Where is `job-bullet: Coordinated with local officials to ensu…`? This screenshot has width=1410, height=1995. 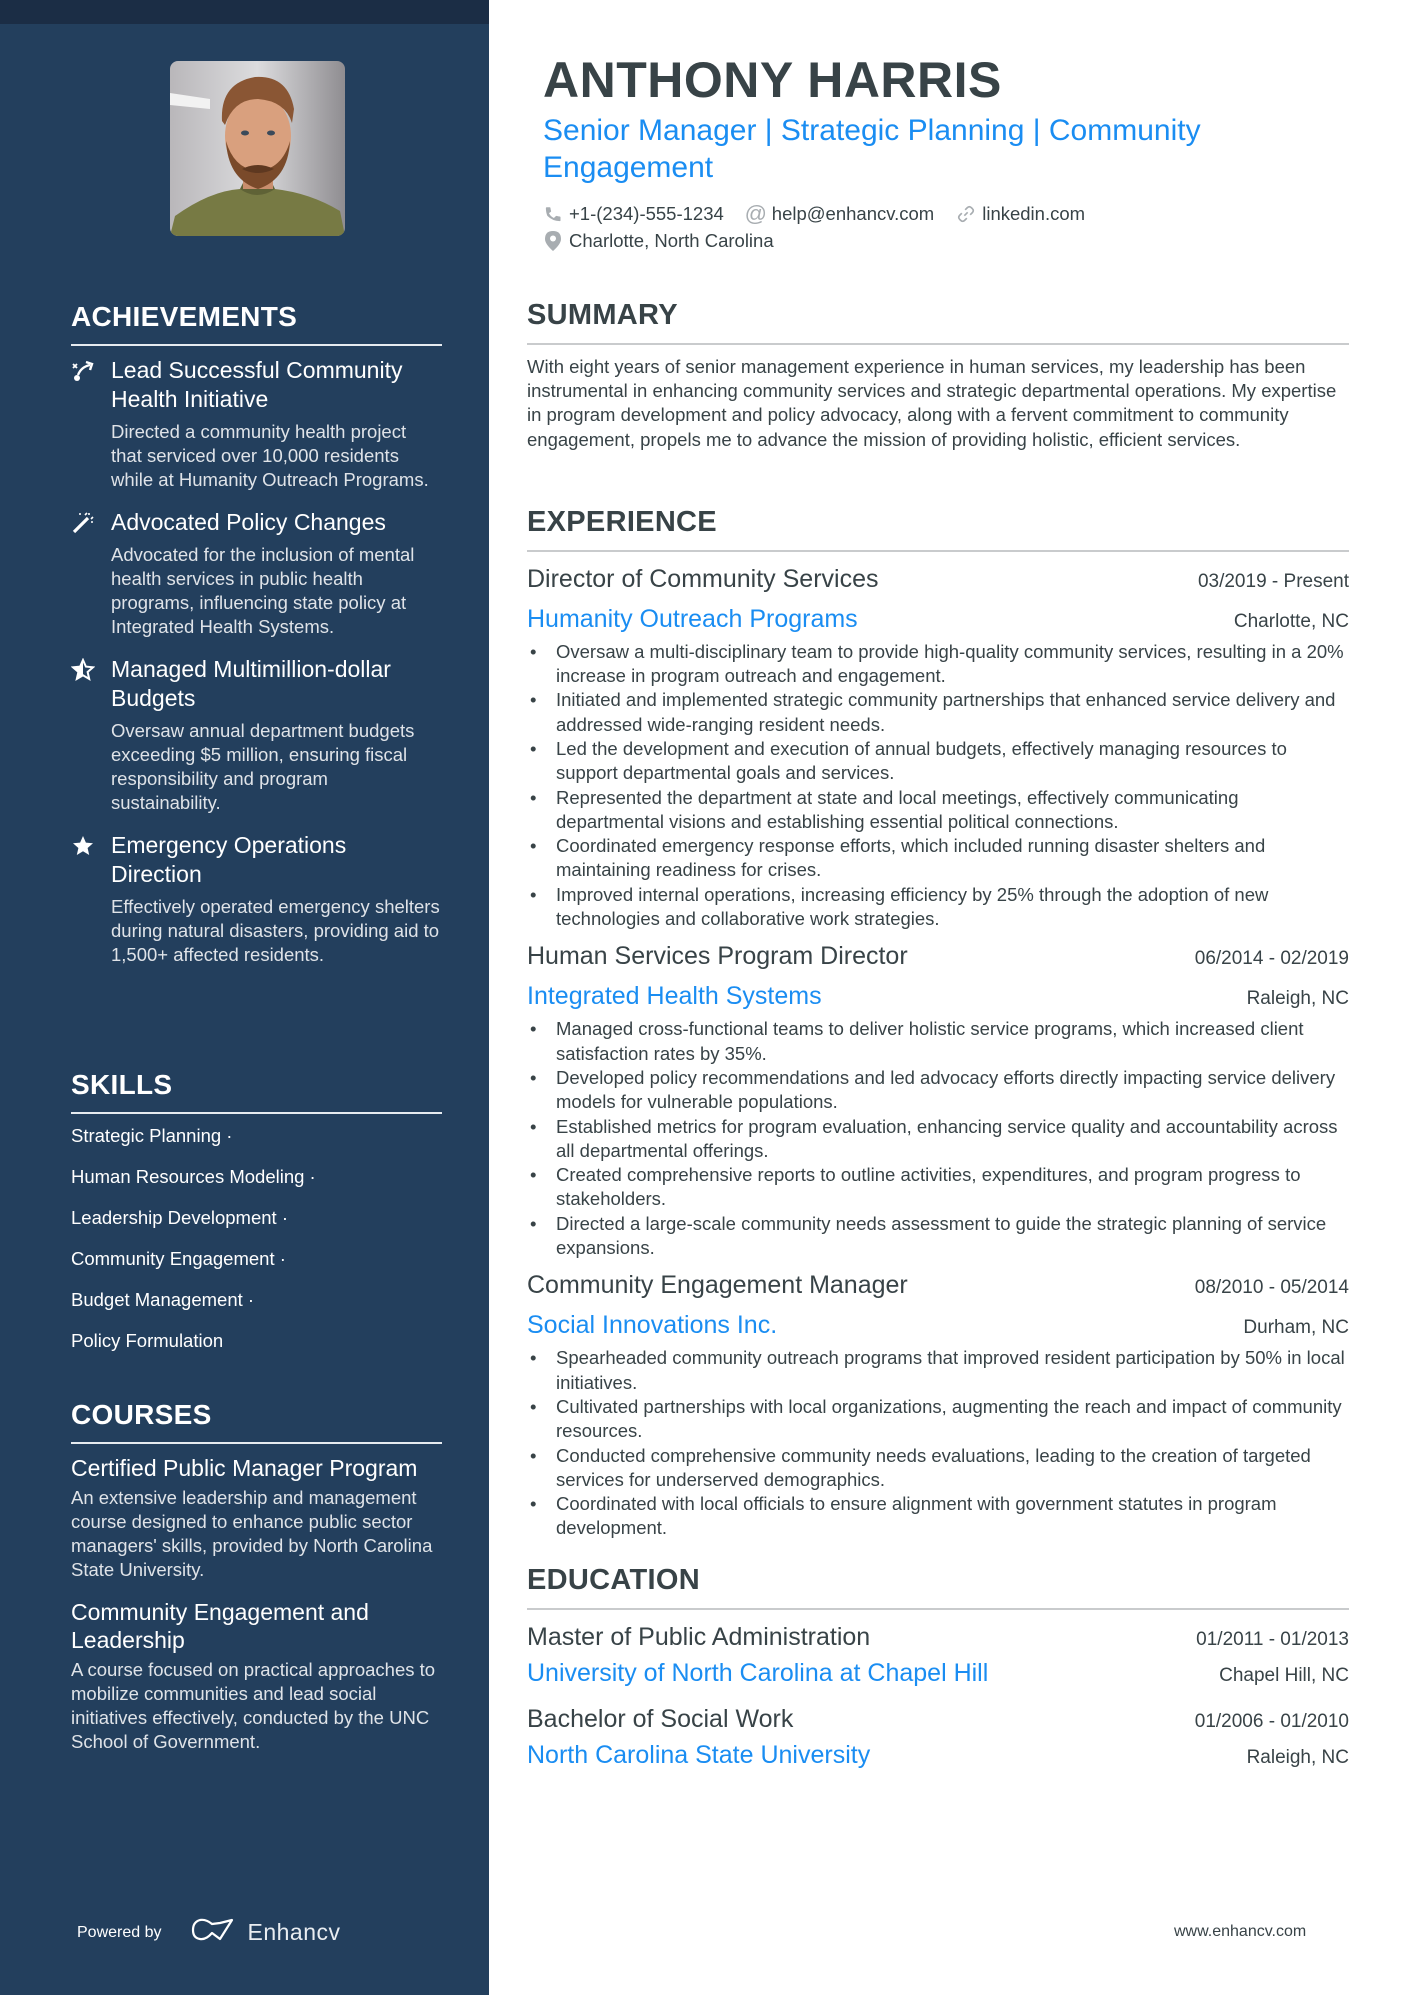
job-bullet: Coordinated with local officials to ensu… is located at coordinates (938, 1516).